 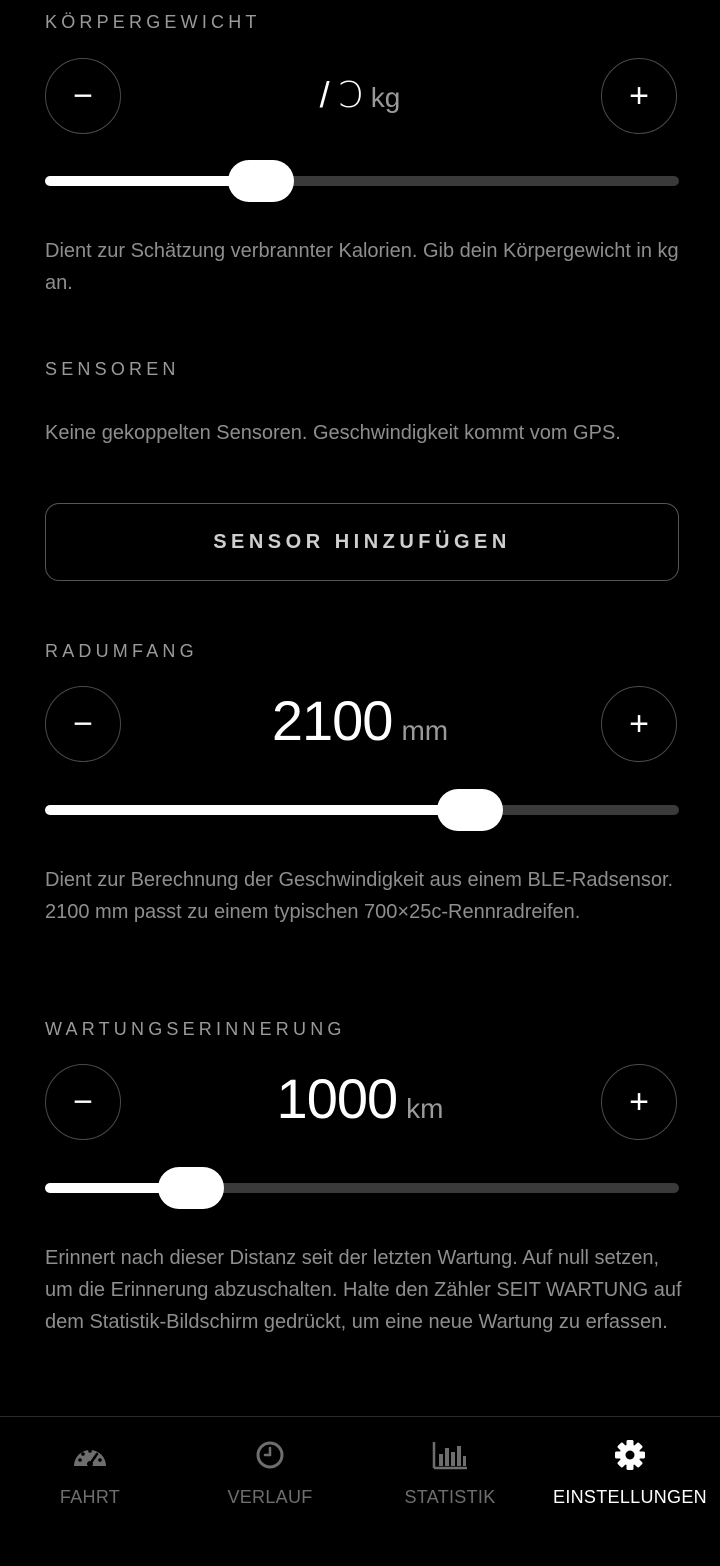 What do you see at coordinates (112, 369) in the screenshot?
I see `sensors-section-label: SENSOREN` at bounding box center [112, 369].